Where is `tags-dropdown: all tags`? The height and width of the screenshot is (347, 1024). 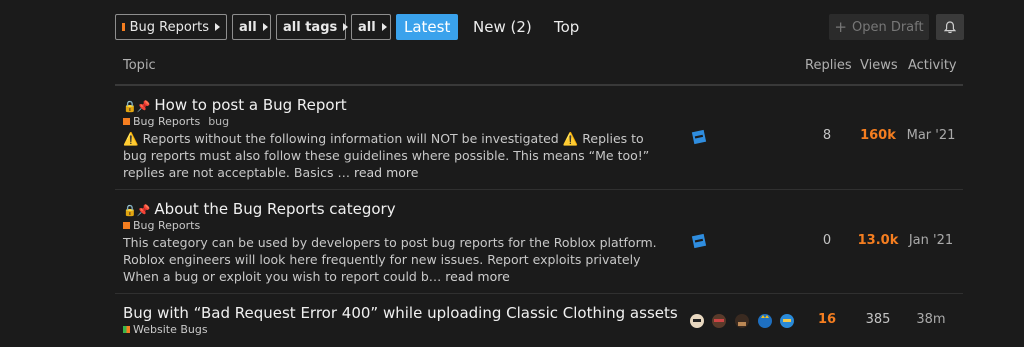
tags-dropdown: all tags is located at coordinates (312, 27).